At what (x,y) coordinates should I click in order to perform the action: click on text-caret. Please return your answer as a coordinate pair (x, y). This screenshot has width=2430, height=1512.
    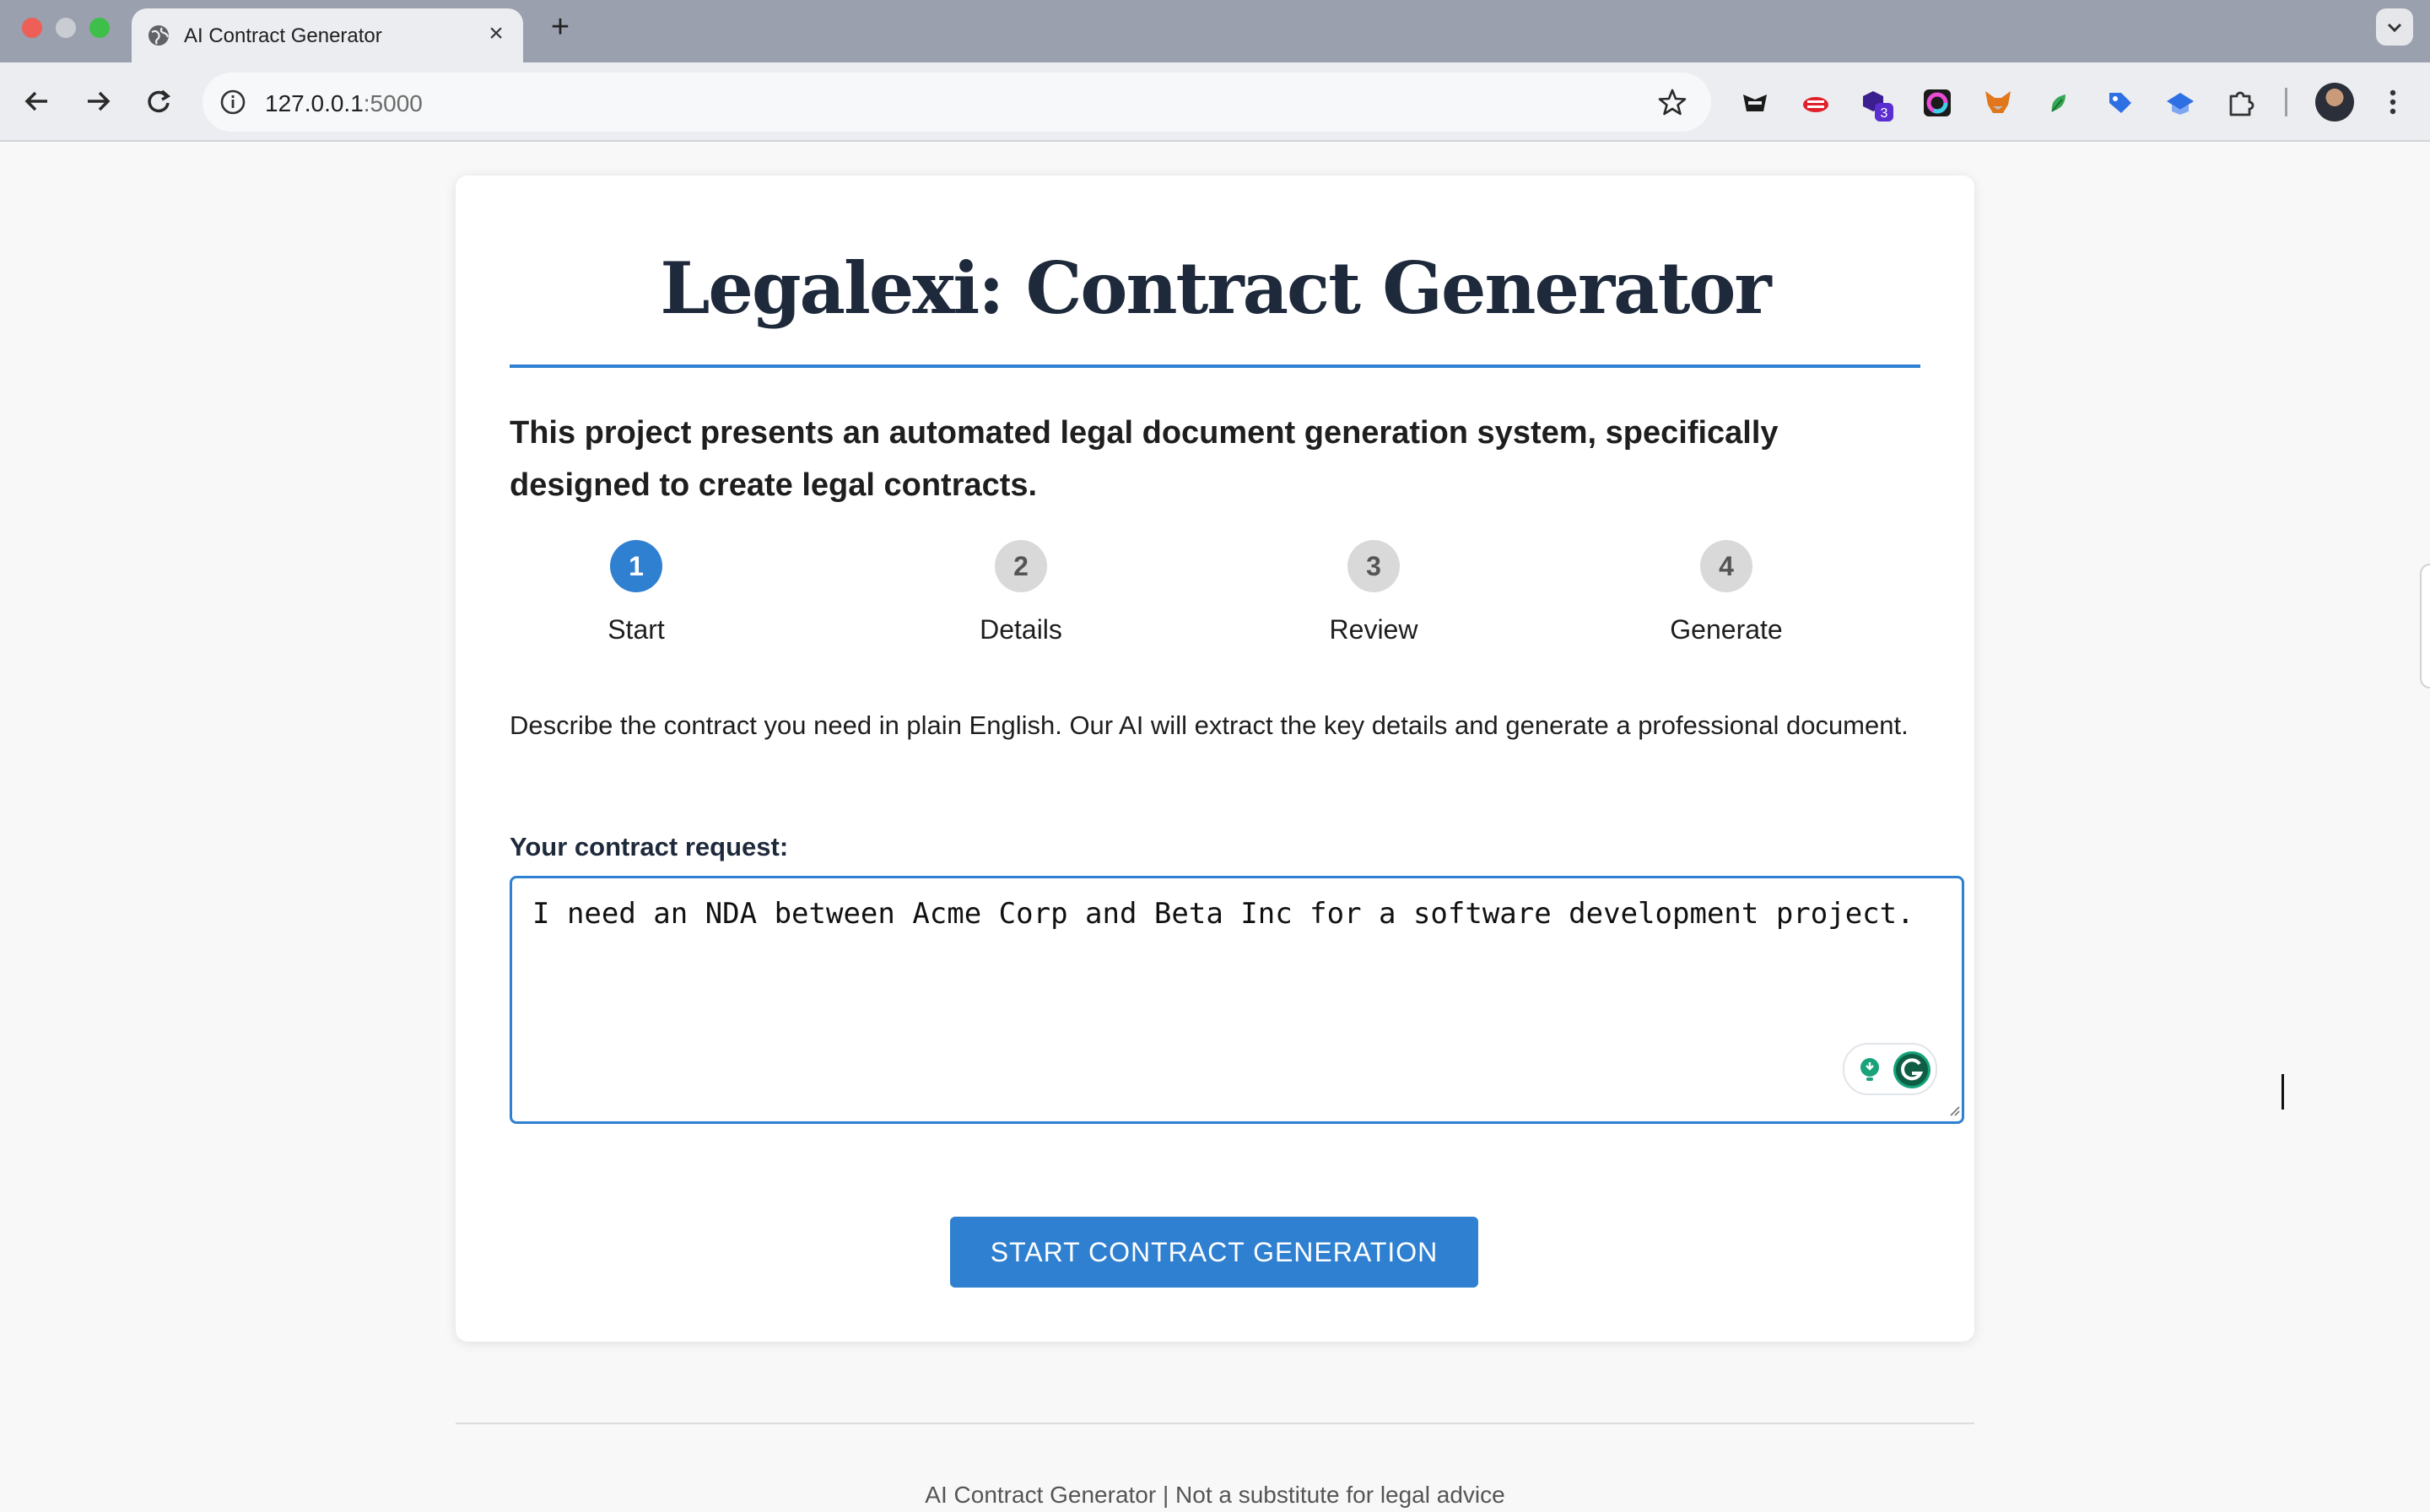
    Looking at the image, I should click on (2283, 1092).